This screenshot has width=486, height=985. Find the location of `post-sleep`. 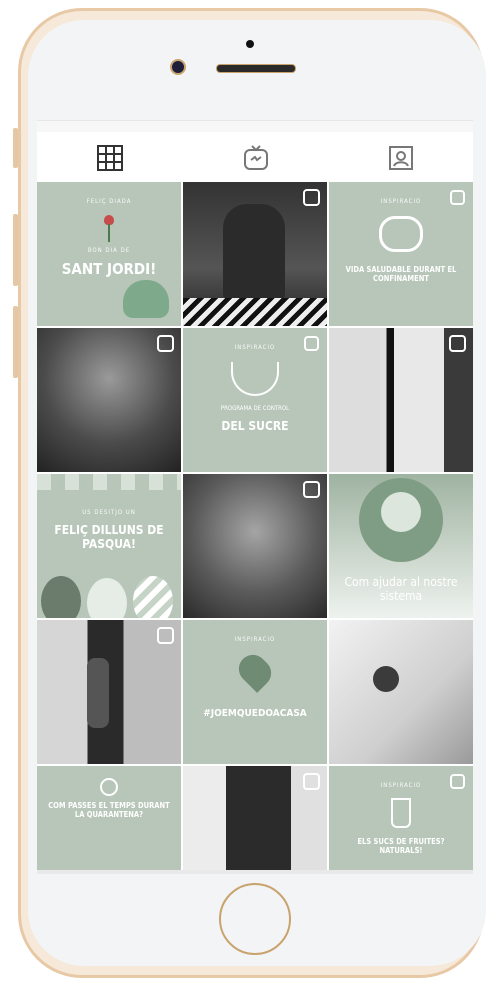

post-sleep is located at coordinates (401, 692).